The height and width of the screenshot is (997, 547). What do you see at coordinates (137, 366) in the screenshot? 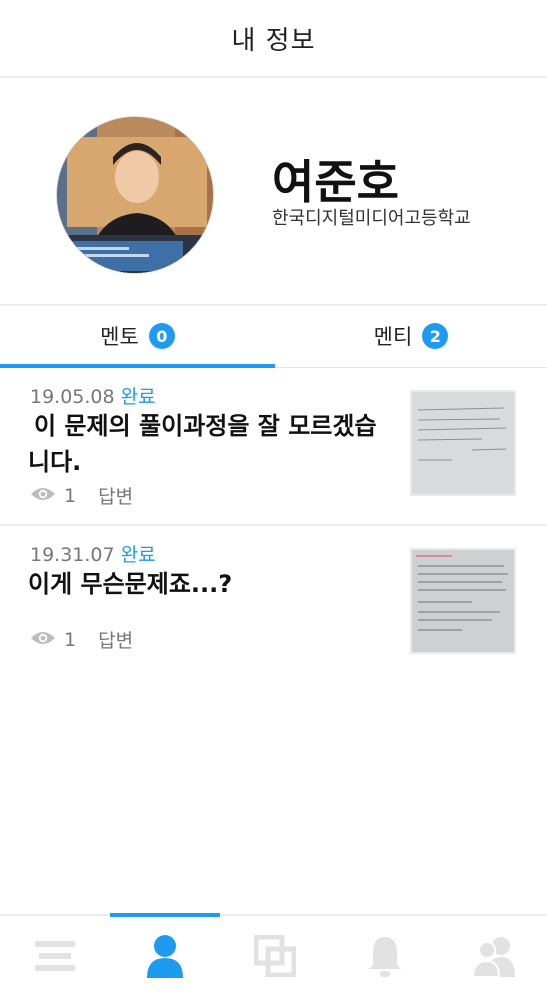
I see `active-tab-indicator` at bounding box center [137, 366].